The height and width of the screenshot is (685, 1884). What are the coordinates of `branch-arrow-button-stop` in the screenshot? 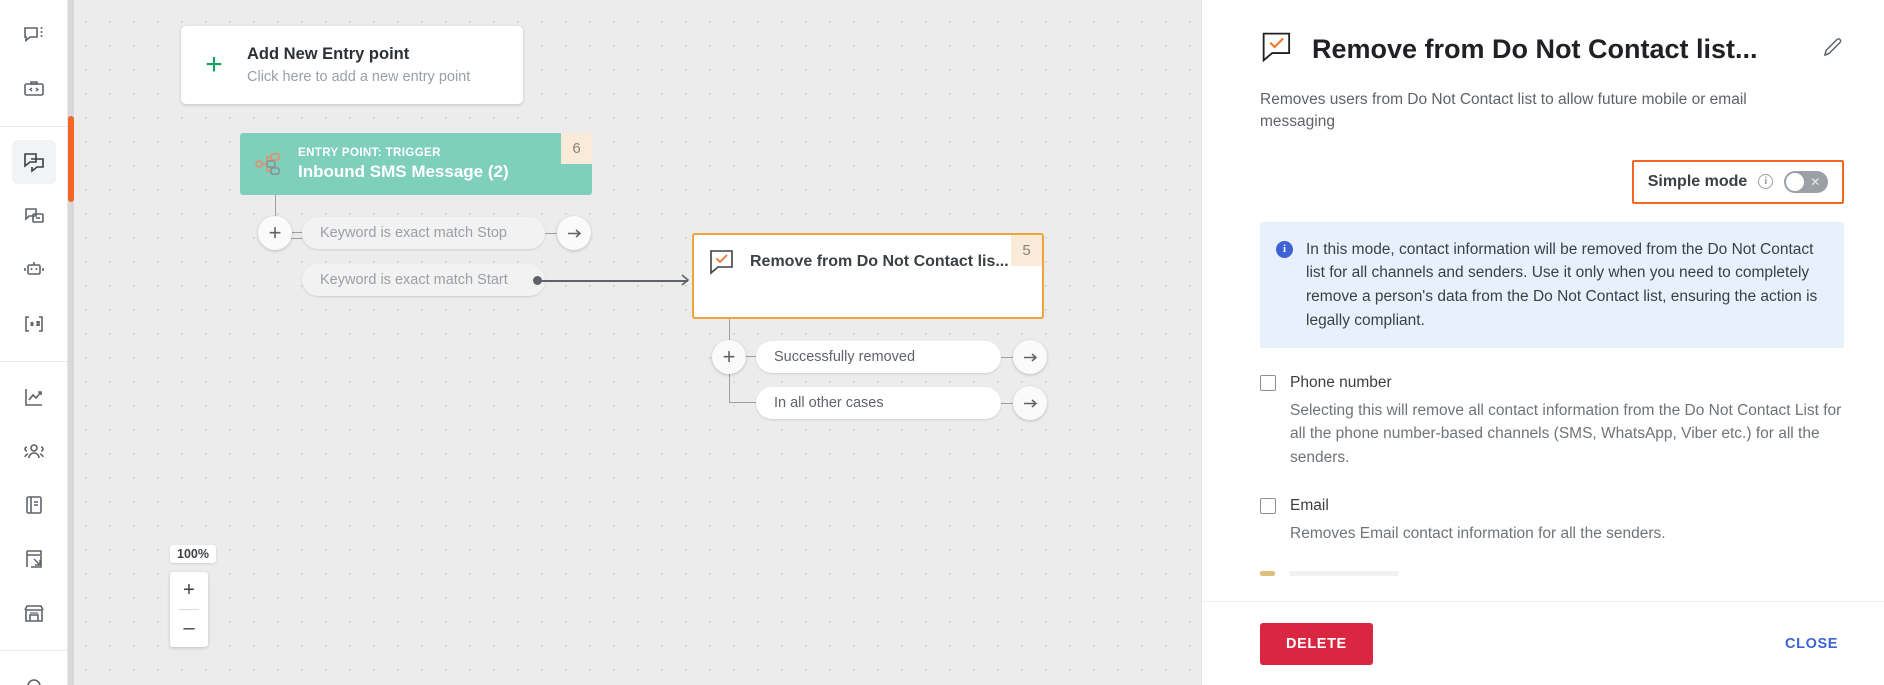 It's located at (574, 233).